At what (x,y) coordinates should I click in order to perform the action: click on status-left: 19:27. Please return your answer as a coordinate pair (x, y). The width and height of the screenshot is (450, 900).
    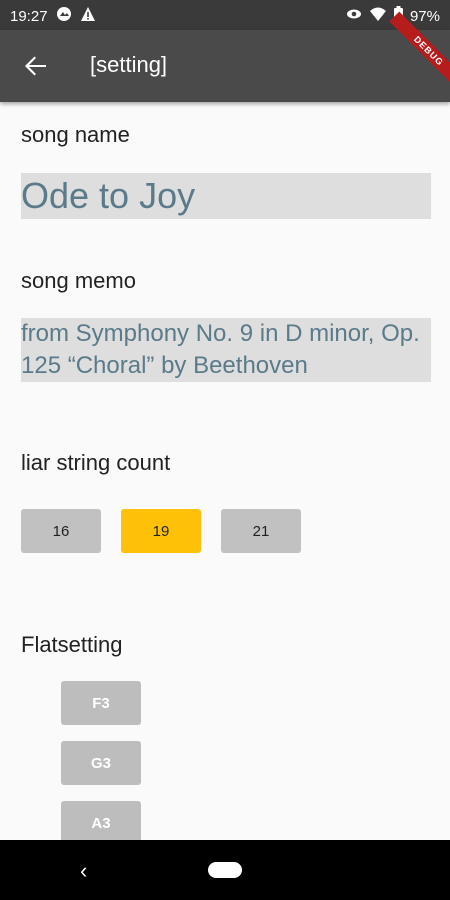
    Looking at the image, I should click on (53, 16).